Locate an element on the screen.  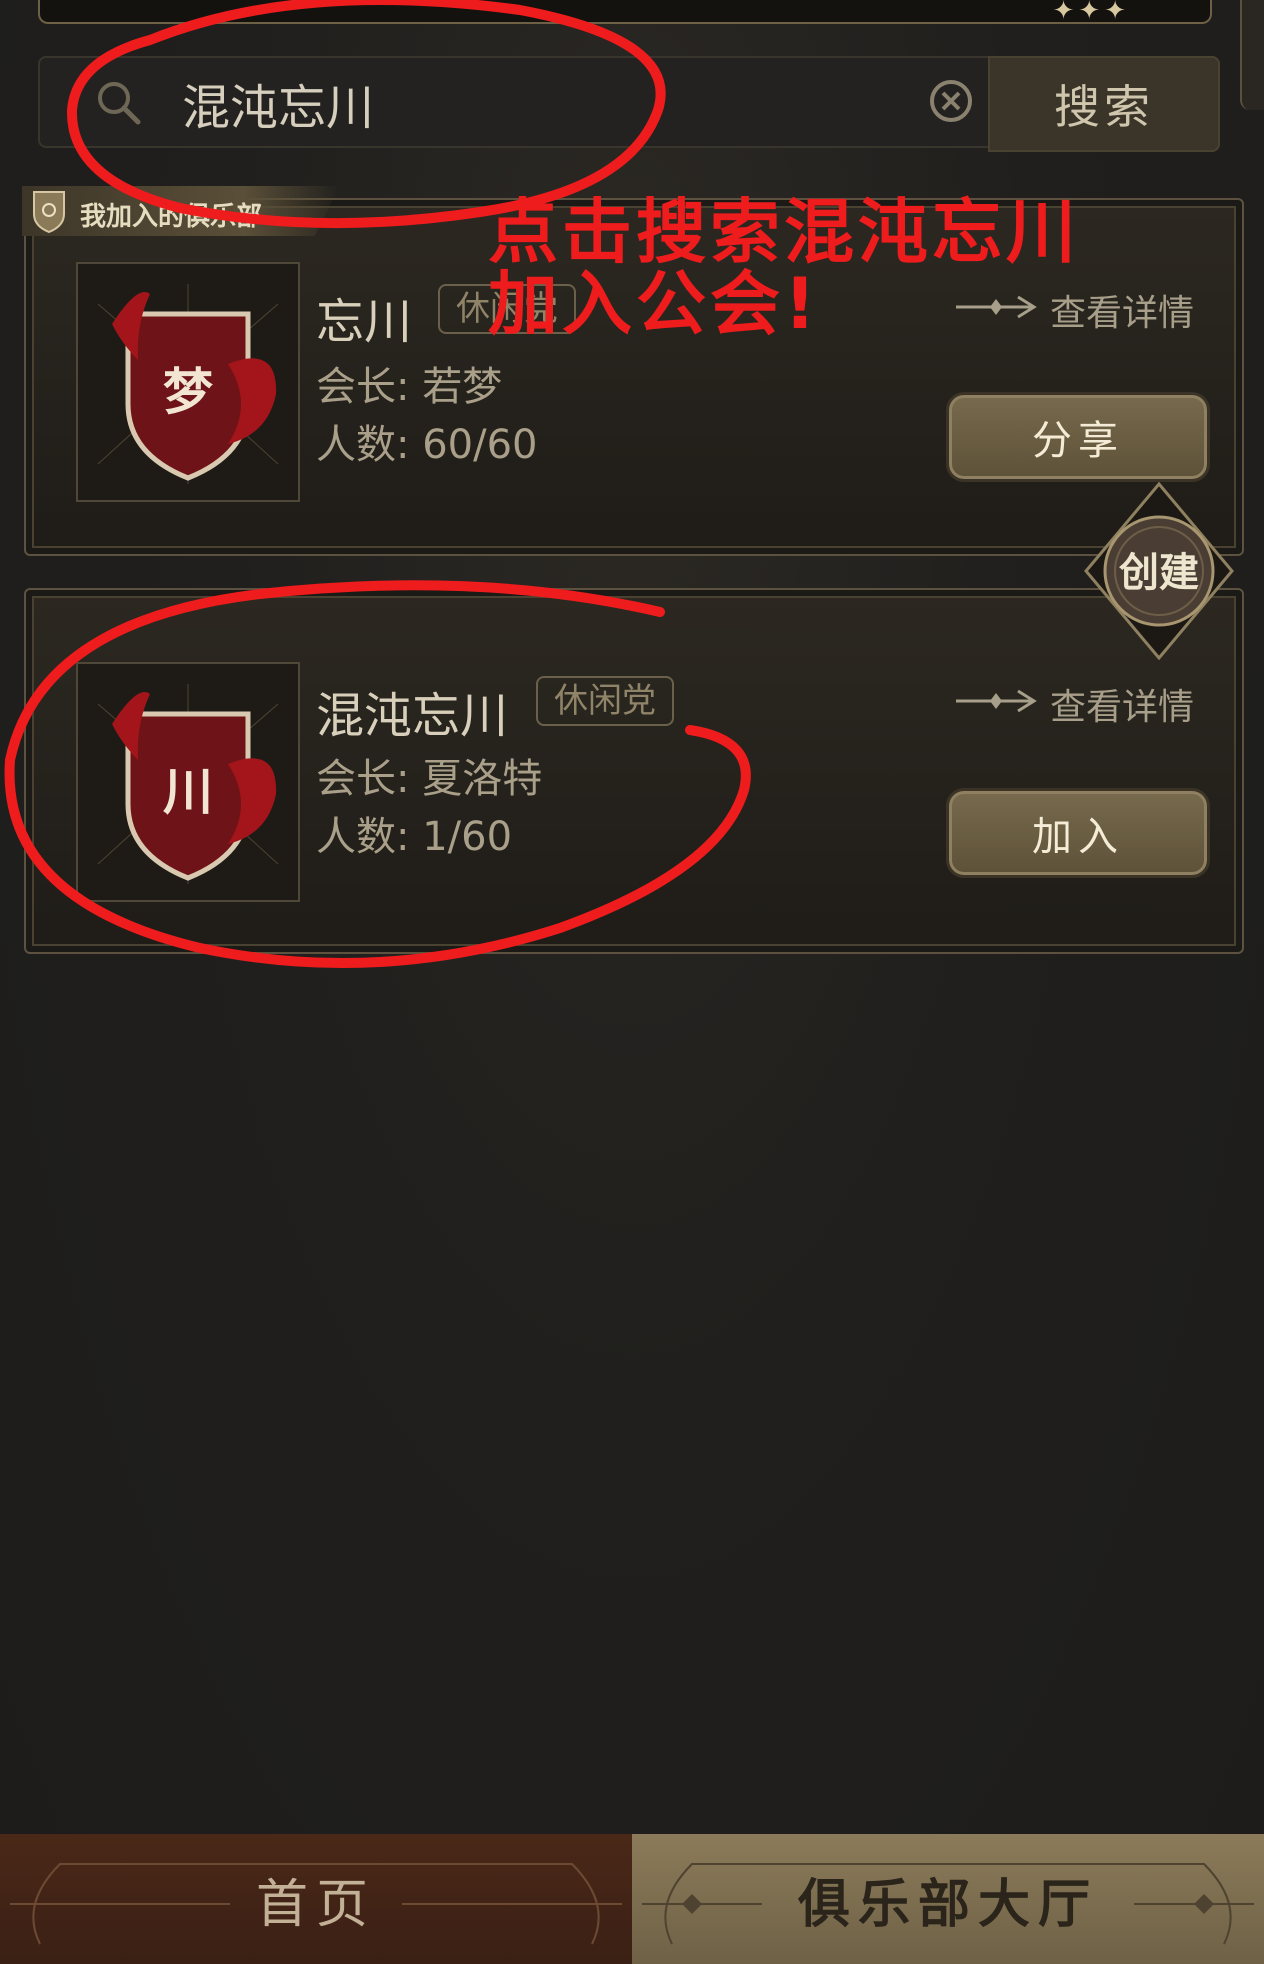
search-button: 搜索 is located at coordinates (1104, 104).